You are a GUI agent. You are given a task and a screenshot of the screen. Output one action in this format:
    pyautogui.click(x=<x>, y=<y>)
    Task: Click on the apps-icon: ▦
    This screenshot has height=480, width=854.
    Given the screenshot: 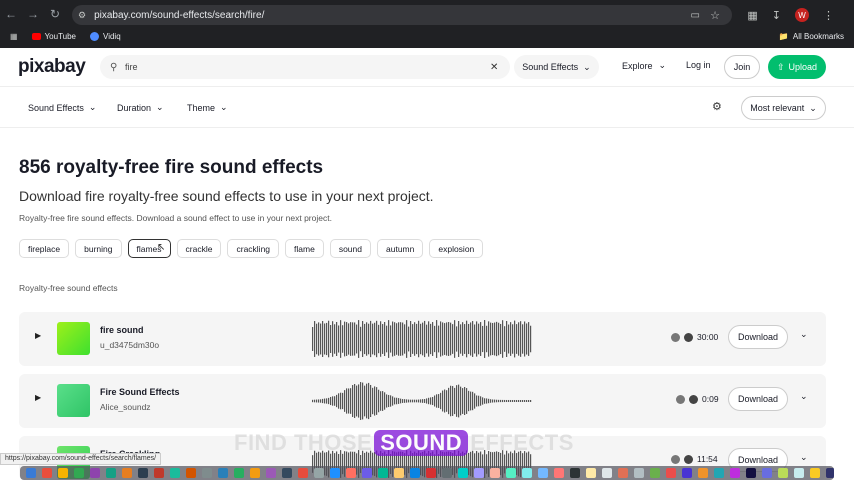 What is the action you would take?
    pyautogui.click(x=14, y=36)
    